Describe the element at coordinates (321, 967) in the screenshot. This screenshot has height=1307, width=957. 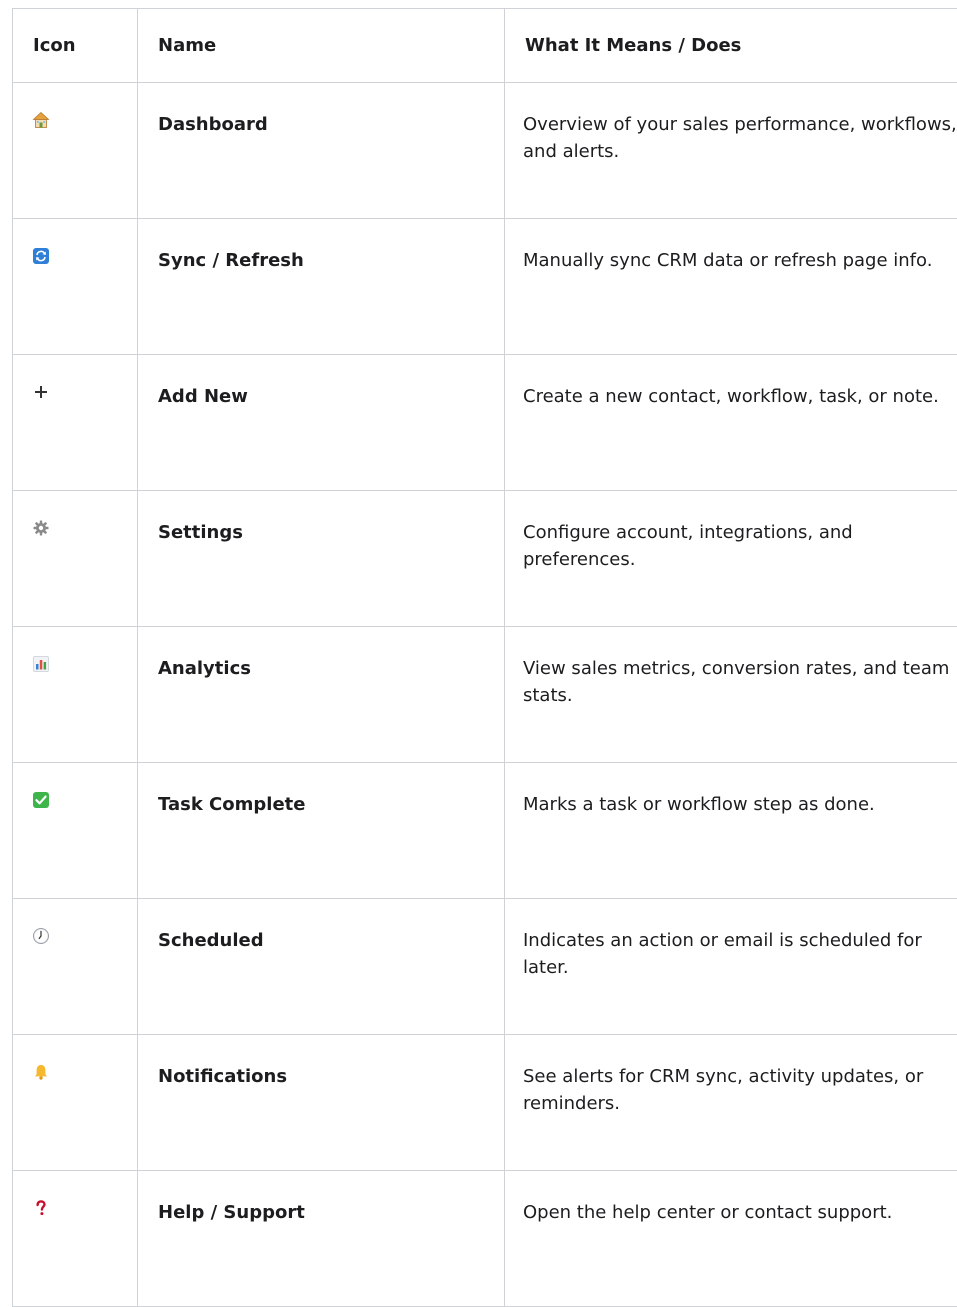
I see `row-name: Scheduled` at that location.